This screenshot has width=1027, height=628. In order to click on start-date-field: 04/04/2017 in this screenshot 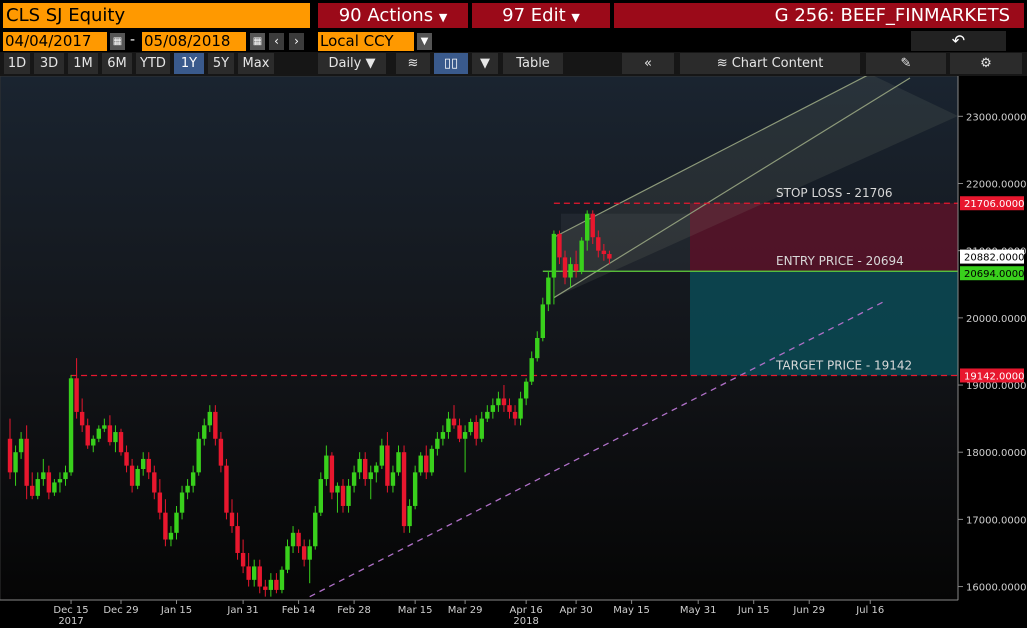, I will do `click(55, 41)`.